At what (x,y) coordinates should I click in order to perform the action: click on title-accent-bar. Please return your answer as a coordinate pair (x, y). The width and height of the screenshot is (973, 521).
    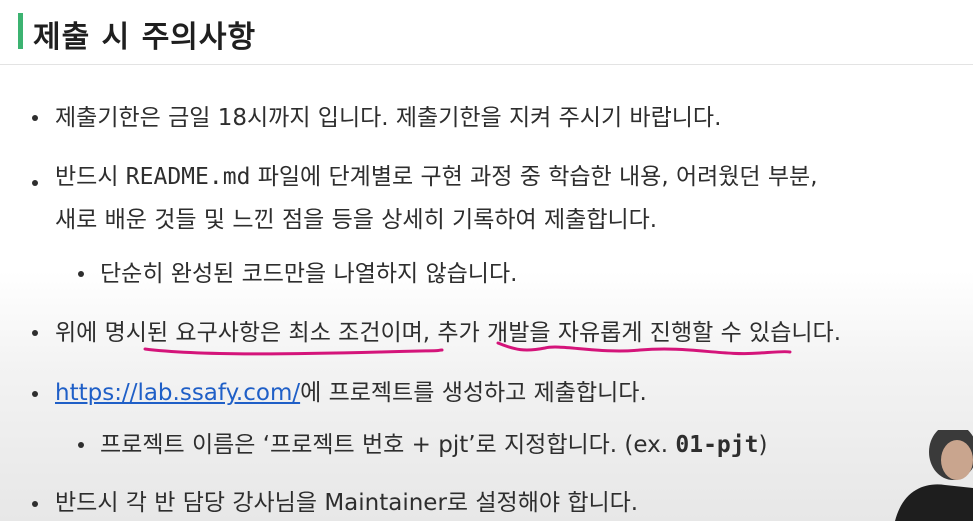
    Looking at the image, I should click on (20, 31).